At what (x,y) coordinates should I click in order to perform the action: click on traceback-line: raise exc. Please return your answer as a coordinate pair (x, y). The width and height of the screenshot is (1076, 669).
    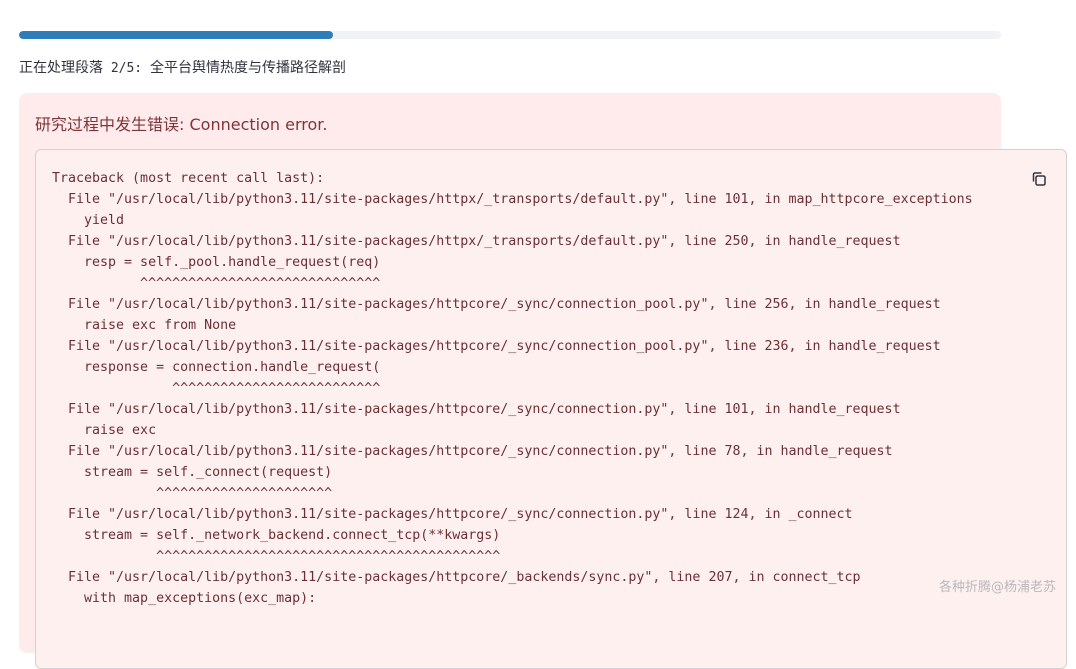
    Looking at the image, I should click on (104, 430).